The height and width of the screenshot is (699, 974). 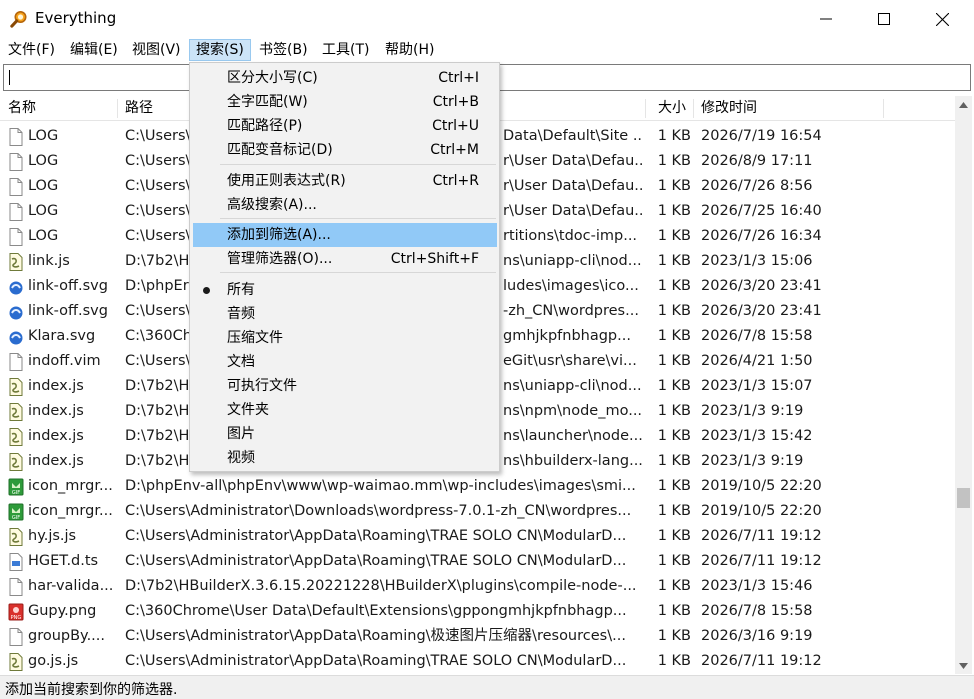 What do you see at coordinates (62, 336) in the screenshot?
I see `file-name: Klara.svg` at bounding box center [62, 336].